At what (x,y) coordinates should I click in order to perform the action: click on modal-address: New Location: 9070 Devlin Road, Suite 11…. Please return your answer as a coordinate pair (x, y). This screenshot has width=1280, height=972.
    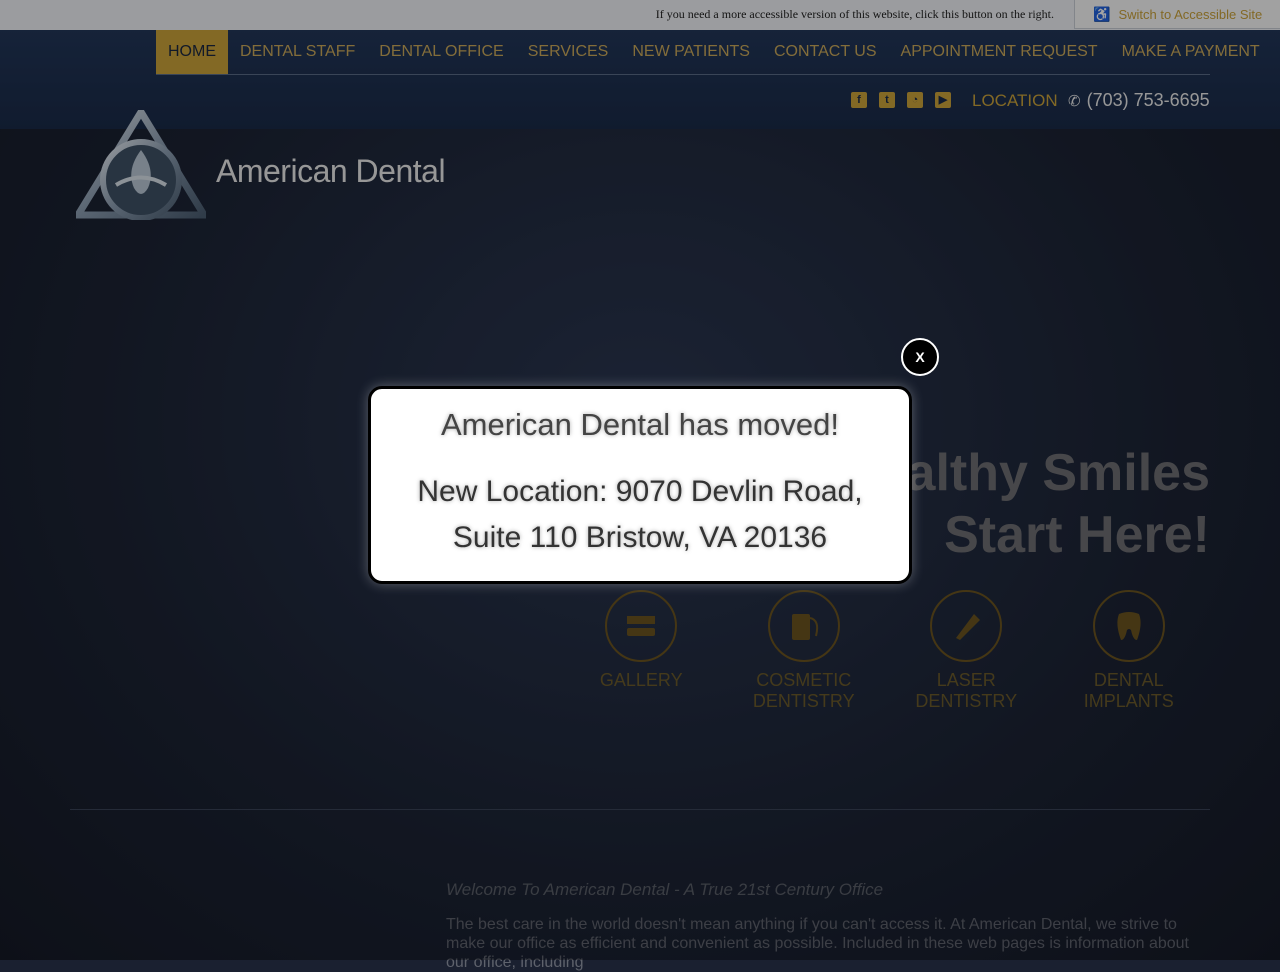
    Looking at the image, I should click on (640, 515).